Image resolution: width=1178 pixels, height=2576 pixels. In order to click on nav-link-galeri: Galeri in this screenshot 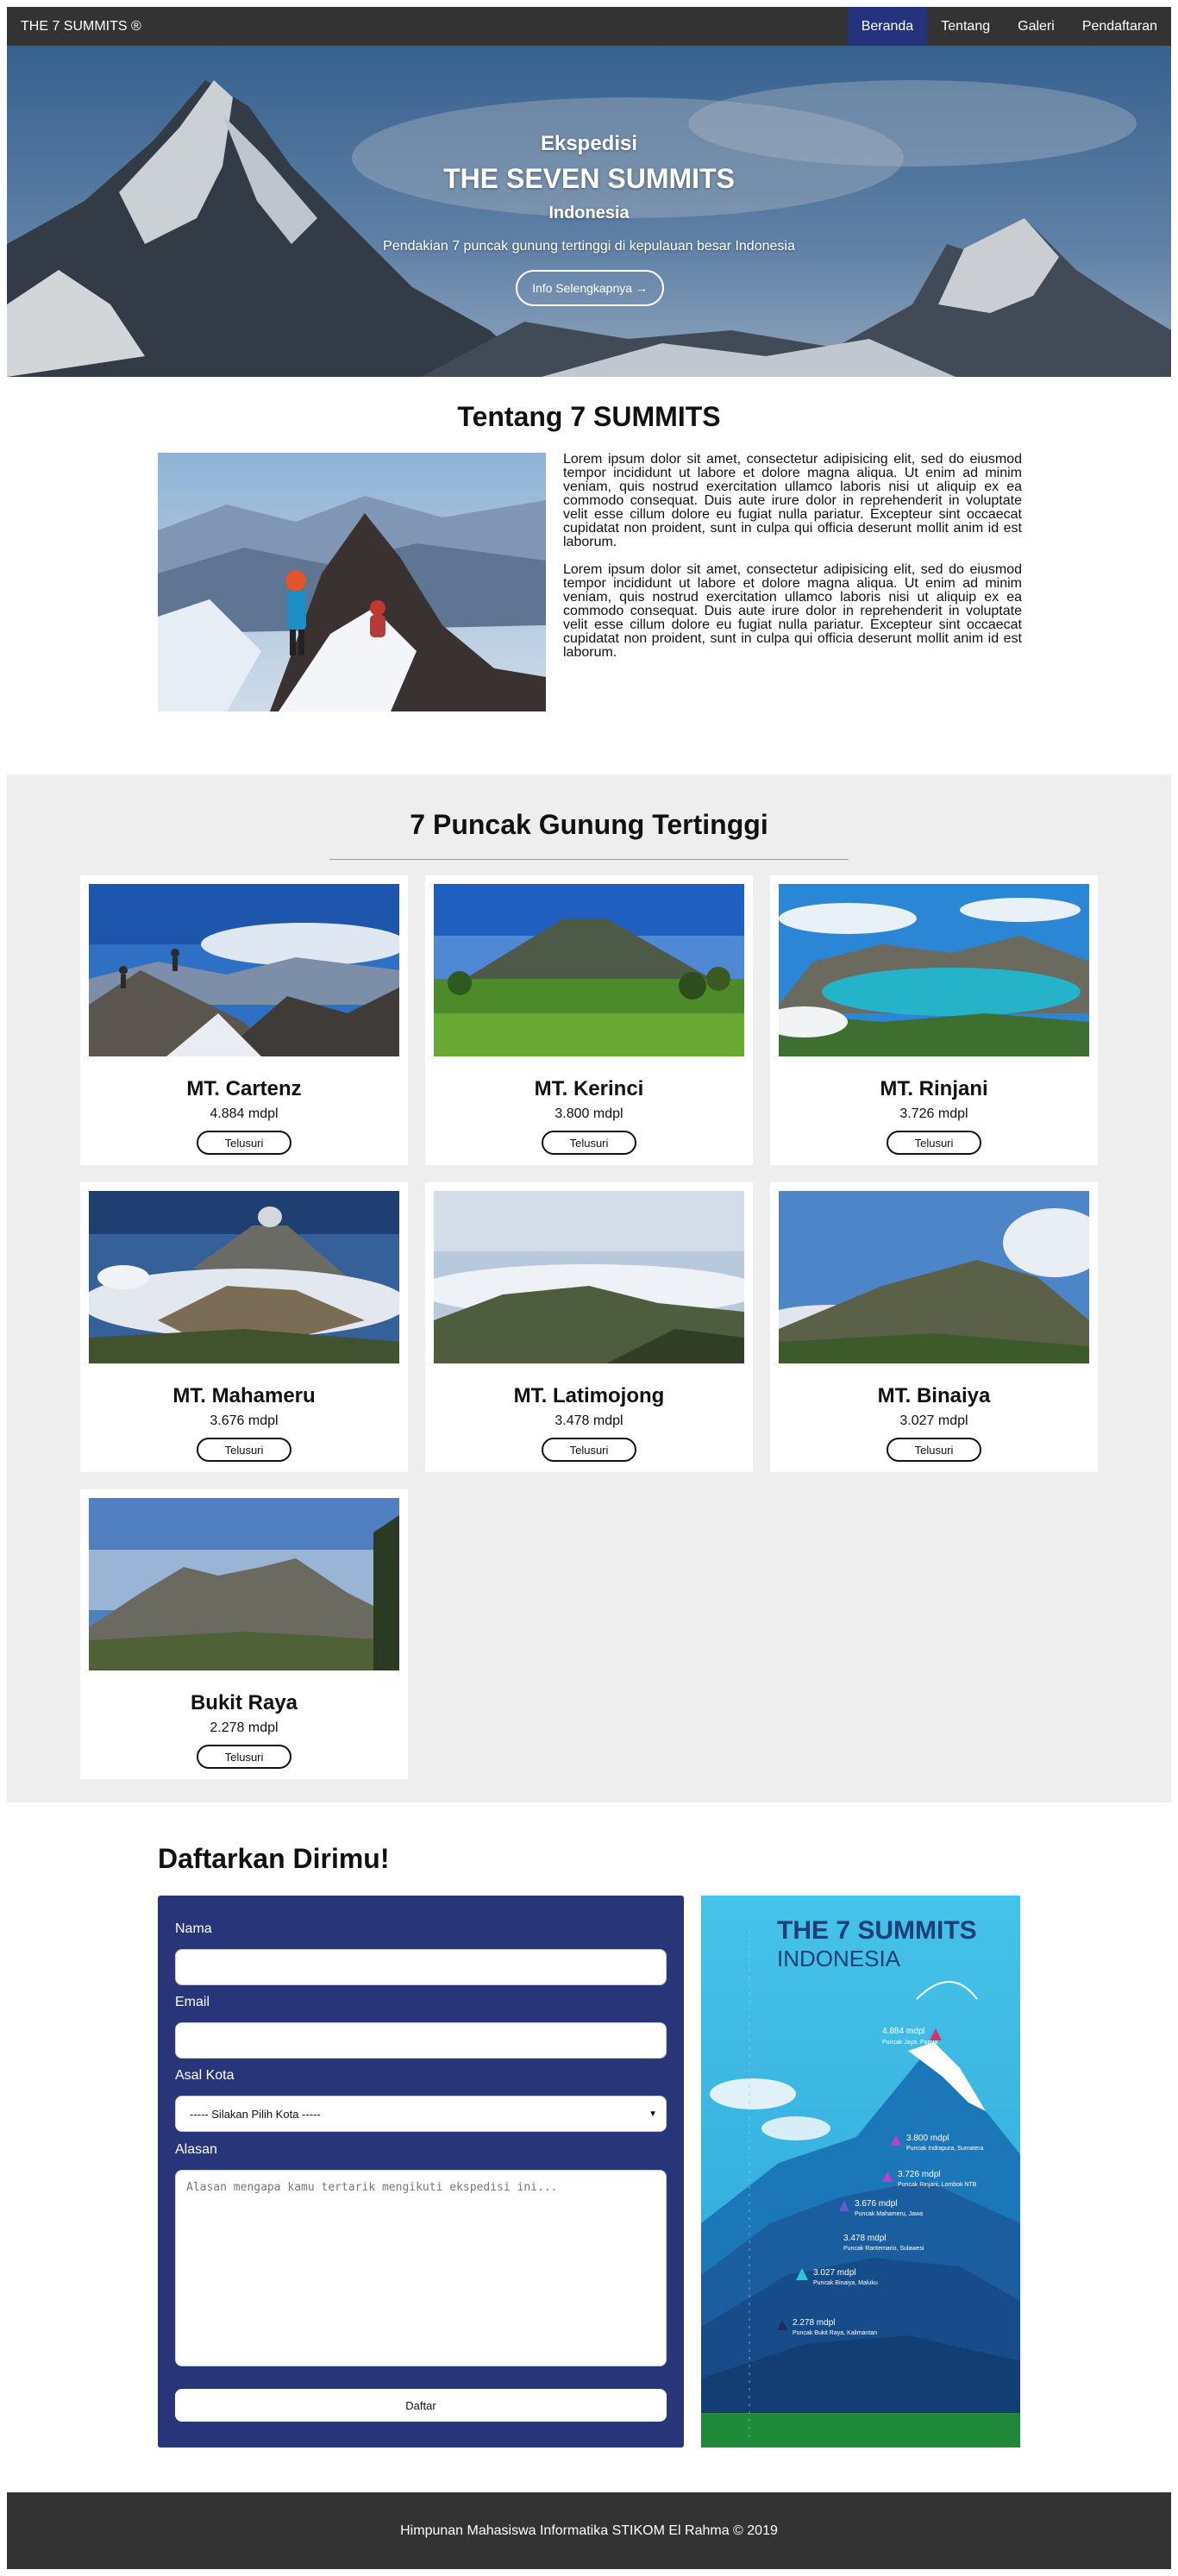, I will do `click(1036, 26)`.